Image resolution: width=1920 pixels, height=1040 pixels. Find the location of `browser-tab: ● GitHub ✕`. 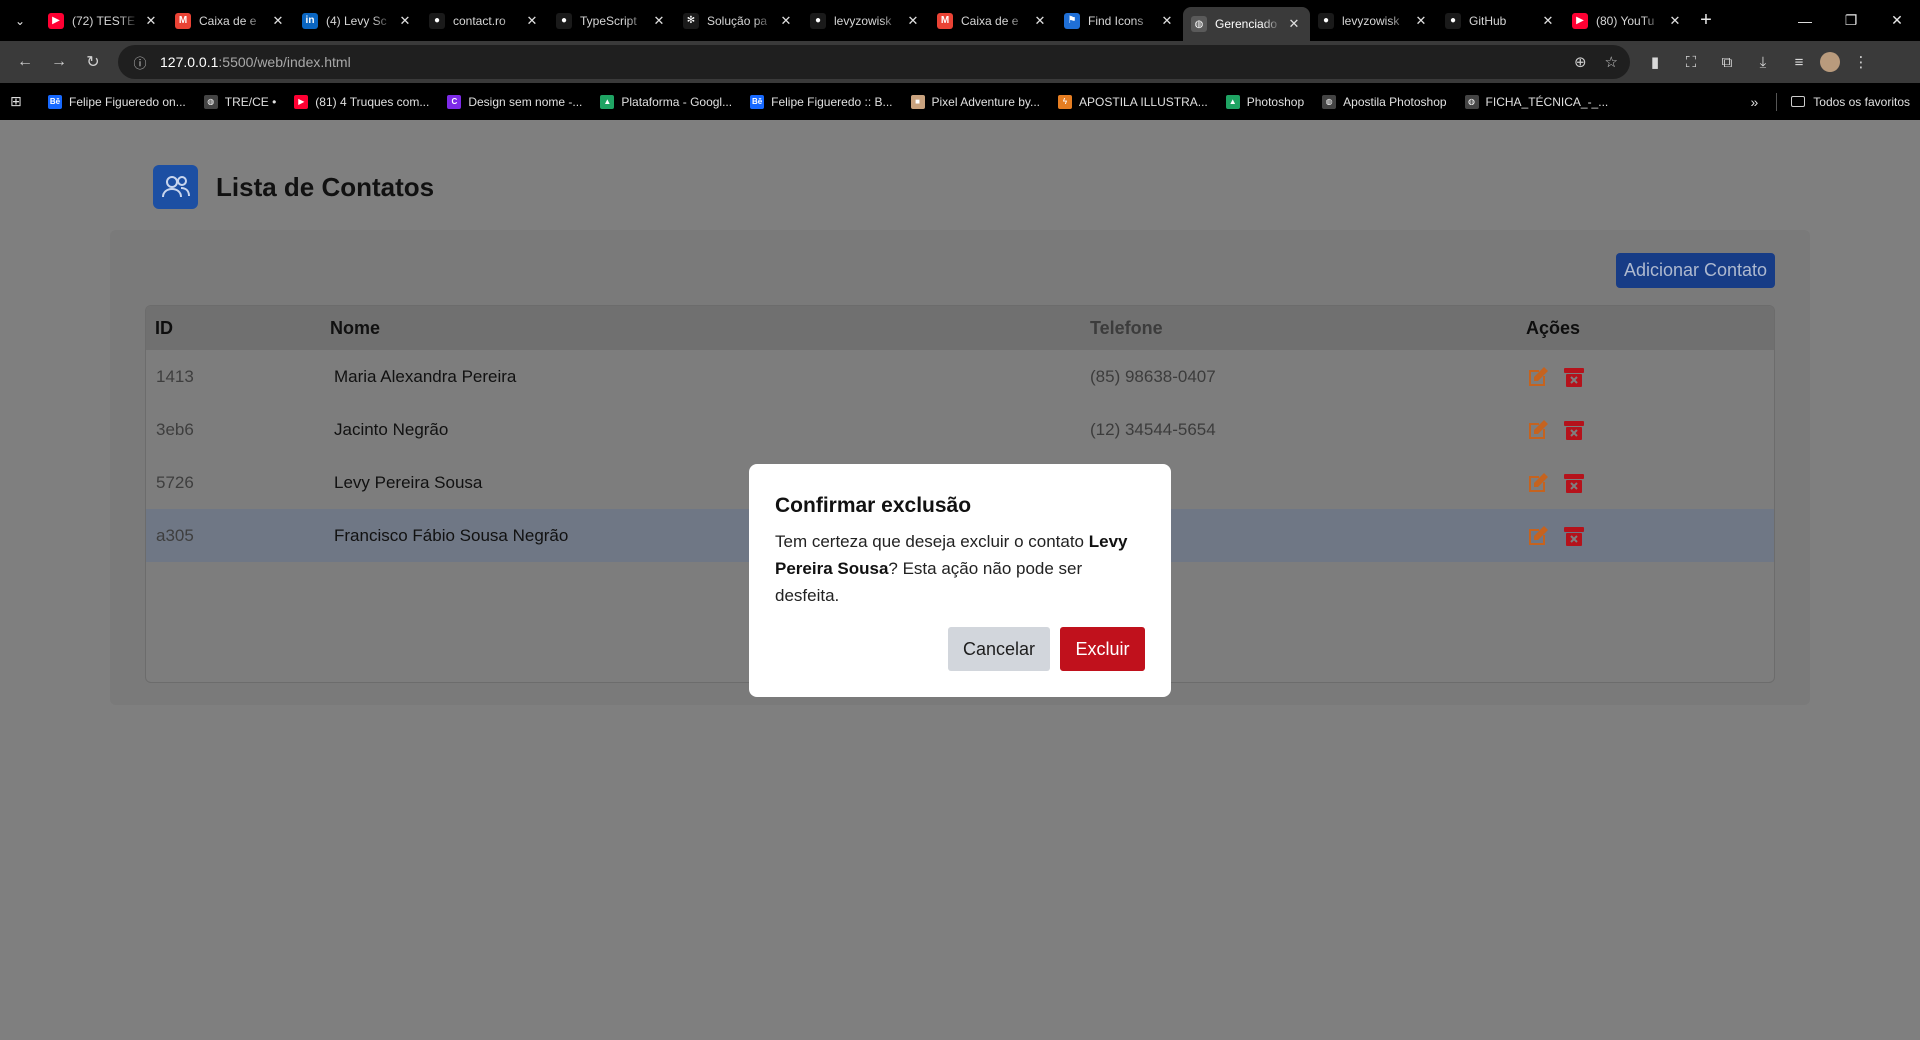

browser-tab: ● GitHub ✕ is located at coordinates (1500, 21).